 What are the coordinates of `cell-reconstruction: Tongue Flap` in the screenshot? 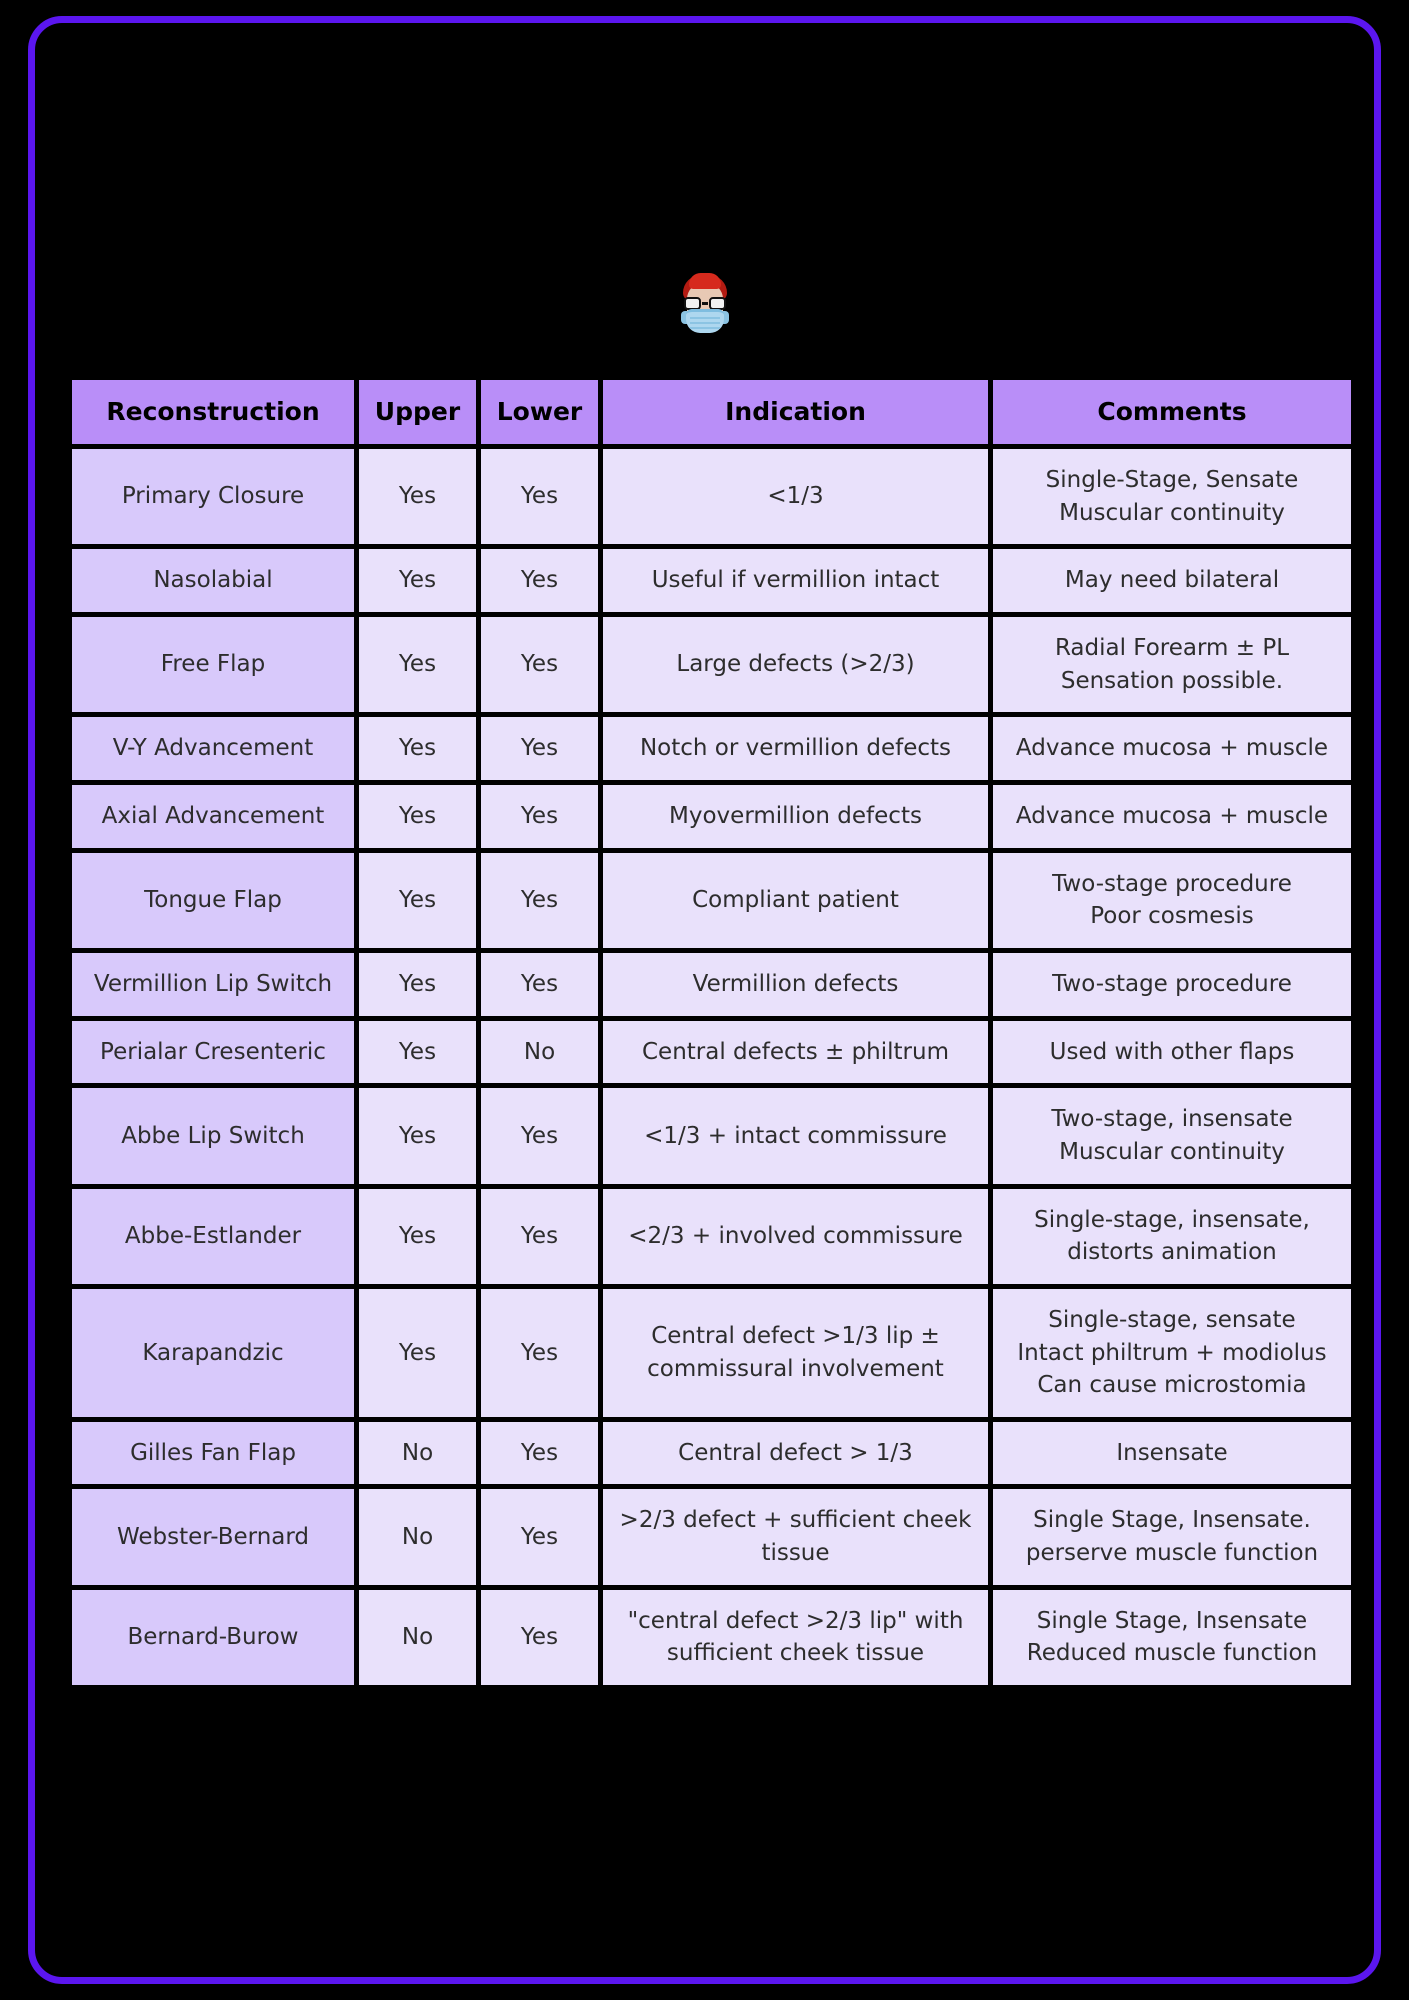 It's located at (213, 900).